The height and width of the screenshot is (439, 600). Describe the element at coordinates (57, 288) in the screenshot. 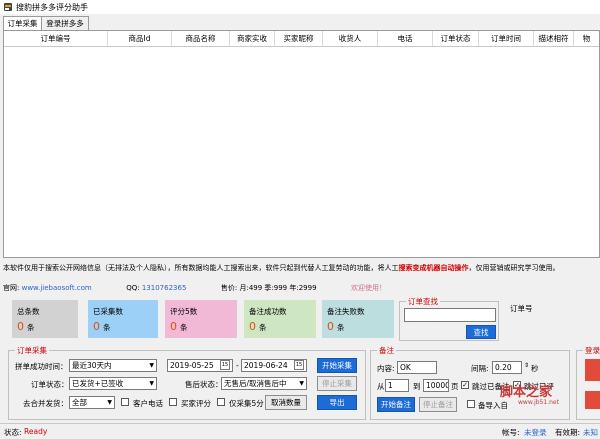

I see `website-link: www.jiebaosoft.com` at that location.